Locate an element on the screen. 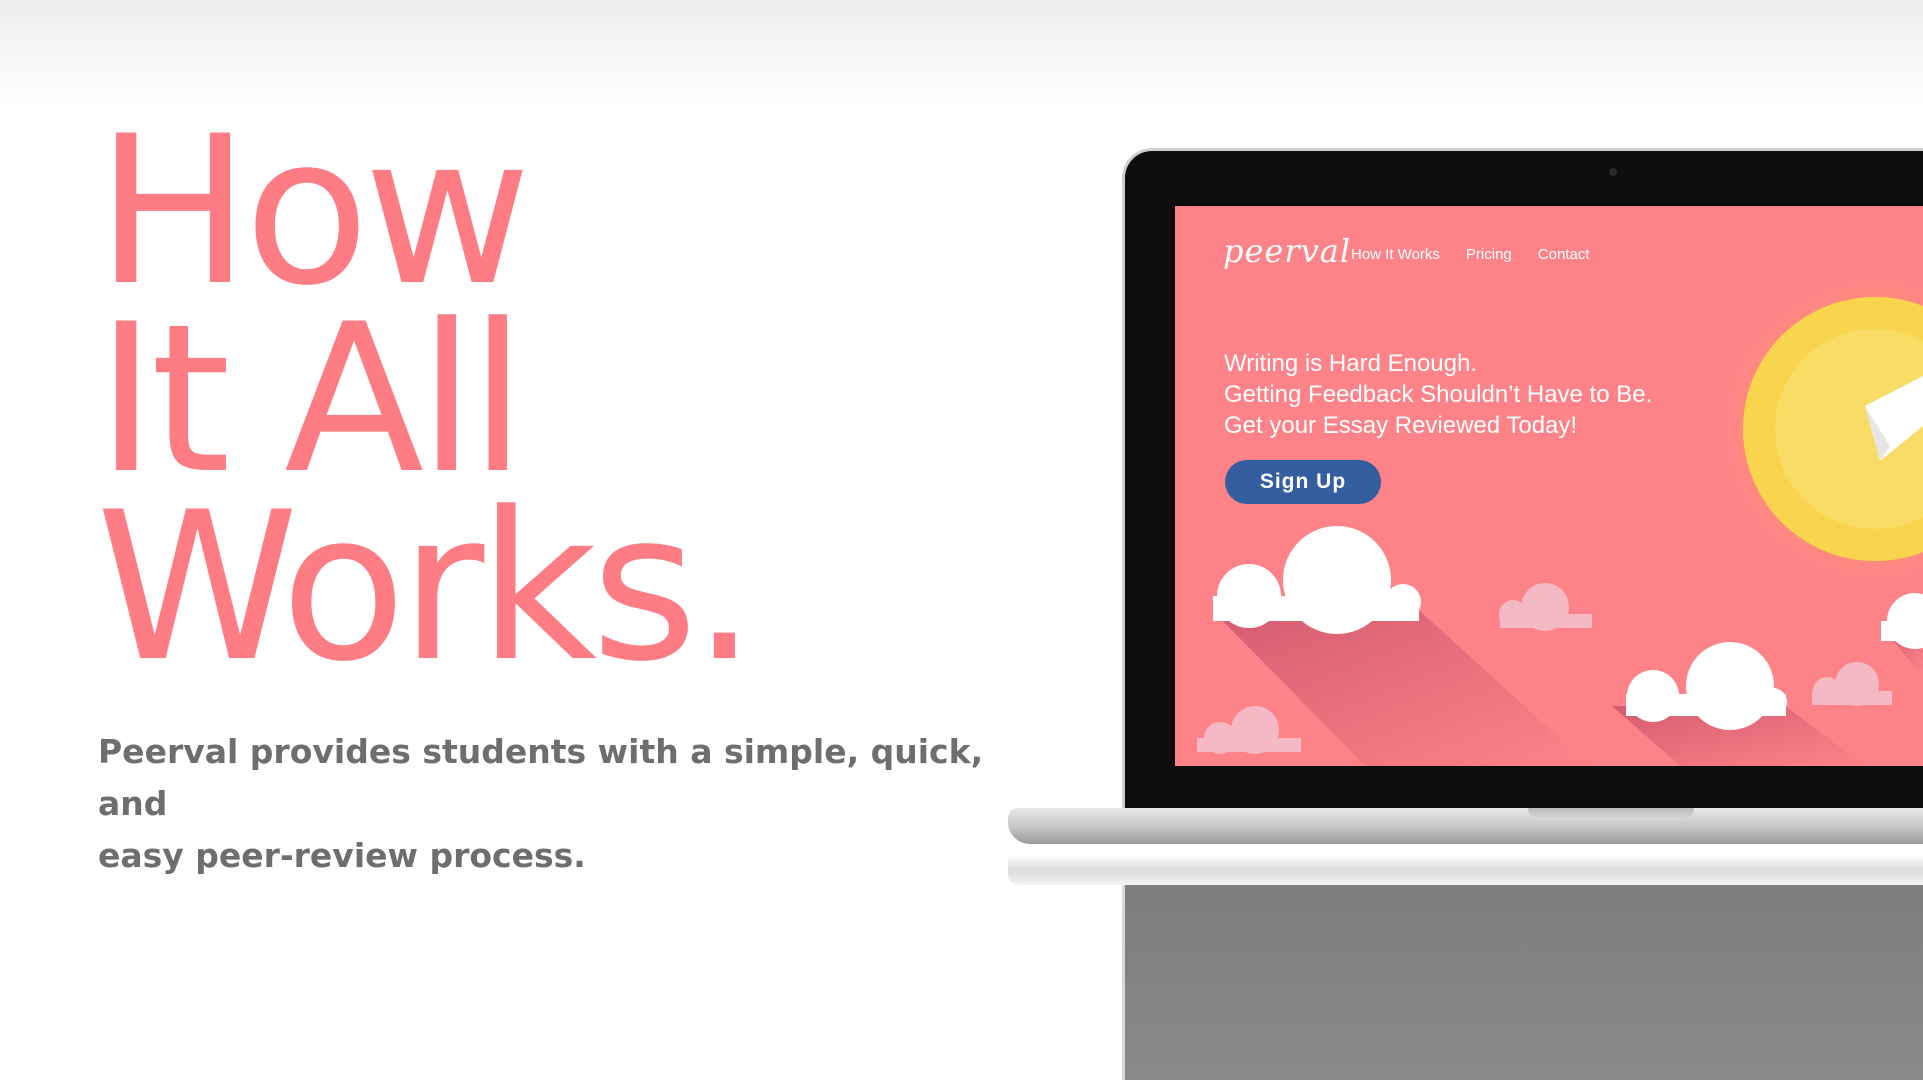 The width and height of the screenshot is (1923, 1080). headline-line-2: It All is located at coordinates (311, 400).